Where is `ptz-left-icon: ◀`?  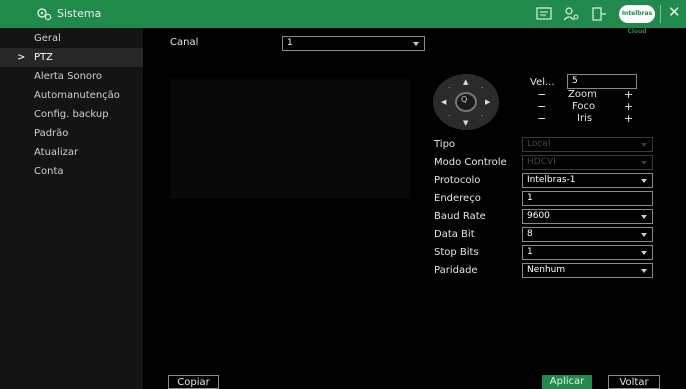 ptz-left-icon: ◀ is located at coordinates (443, 102).